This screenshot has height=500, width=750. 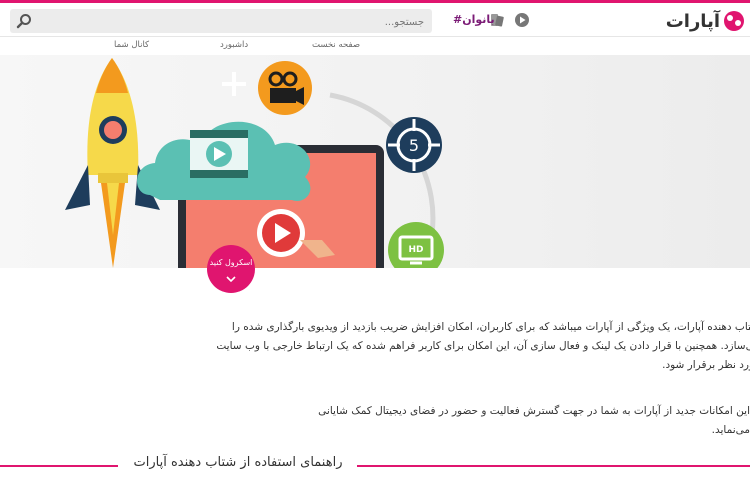 I want to click on description-line: مورد نظر برقرار شود., so click(x=706, y=365).